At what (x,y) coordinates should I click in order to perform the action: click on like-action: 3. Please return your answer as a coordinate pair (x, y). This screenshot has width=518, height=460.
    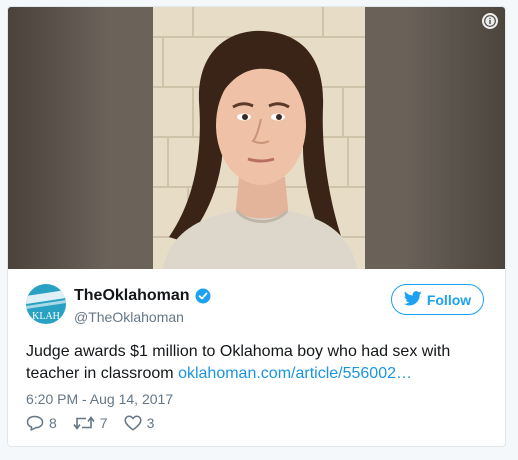
    Looking at the image, I should click on (139, 423).